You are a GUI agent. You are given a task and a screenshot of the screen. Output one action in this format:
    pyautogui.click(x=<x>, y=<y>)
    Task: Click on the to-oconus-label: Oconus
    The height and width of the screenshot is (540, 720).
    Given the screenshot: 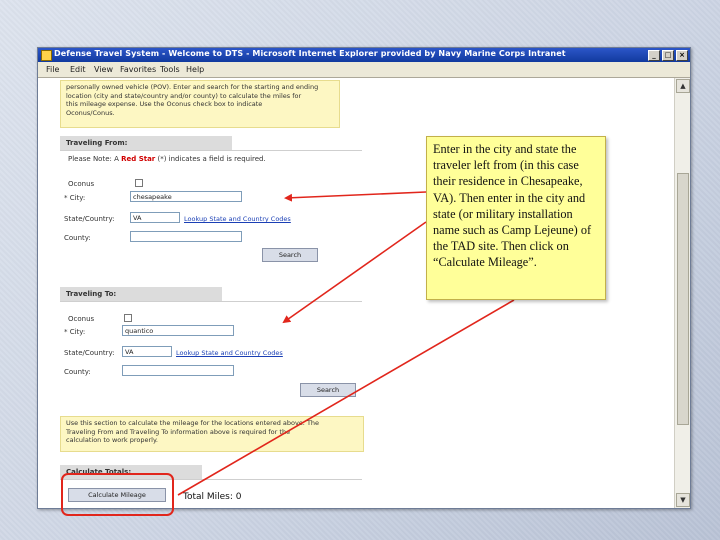 What is the action you would take?
    pyautogui.click(x=81, y=319)
    